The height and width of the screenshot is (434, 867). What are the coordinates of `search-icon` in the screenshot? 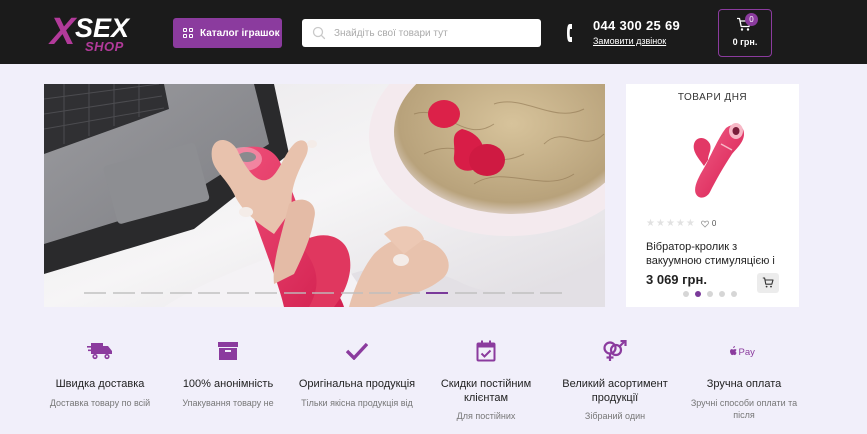 It's located at (319, 33).